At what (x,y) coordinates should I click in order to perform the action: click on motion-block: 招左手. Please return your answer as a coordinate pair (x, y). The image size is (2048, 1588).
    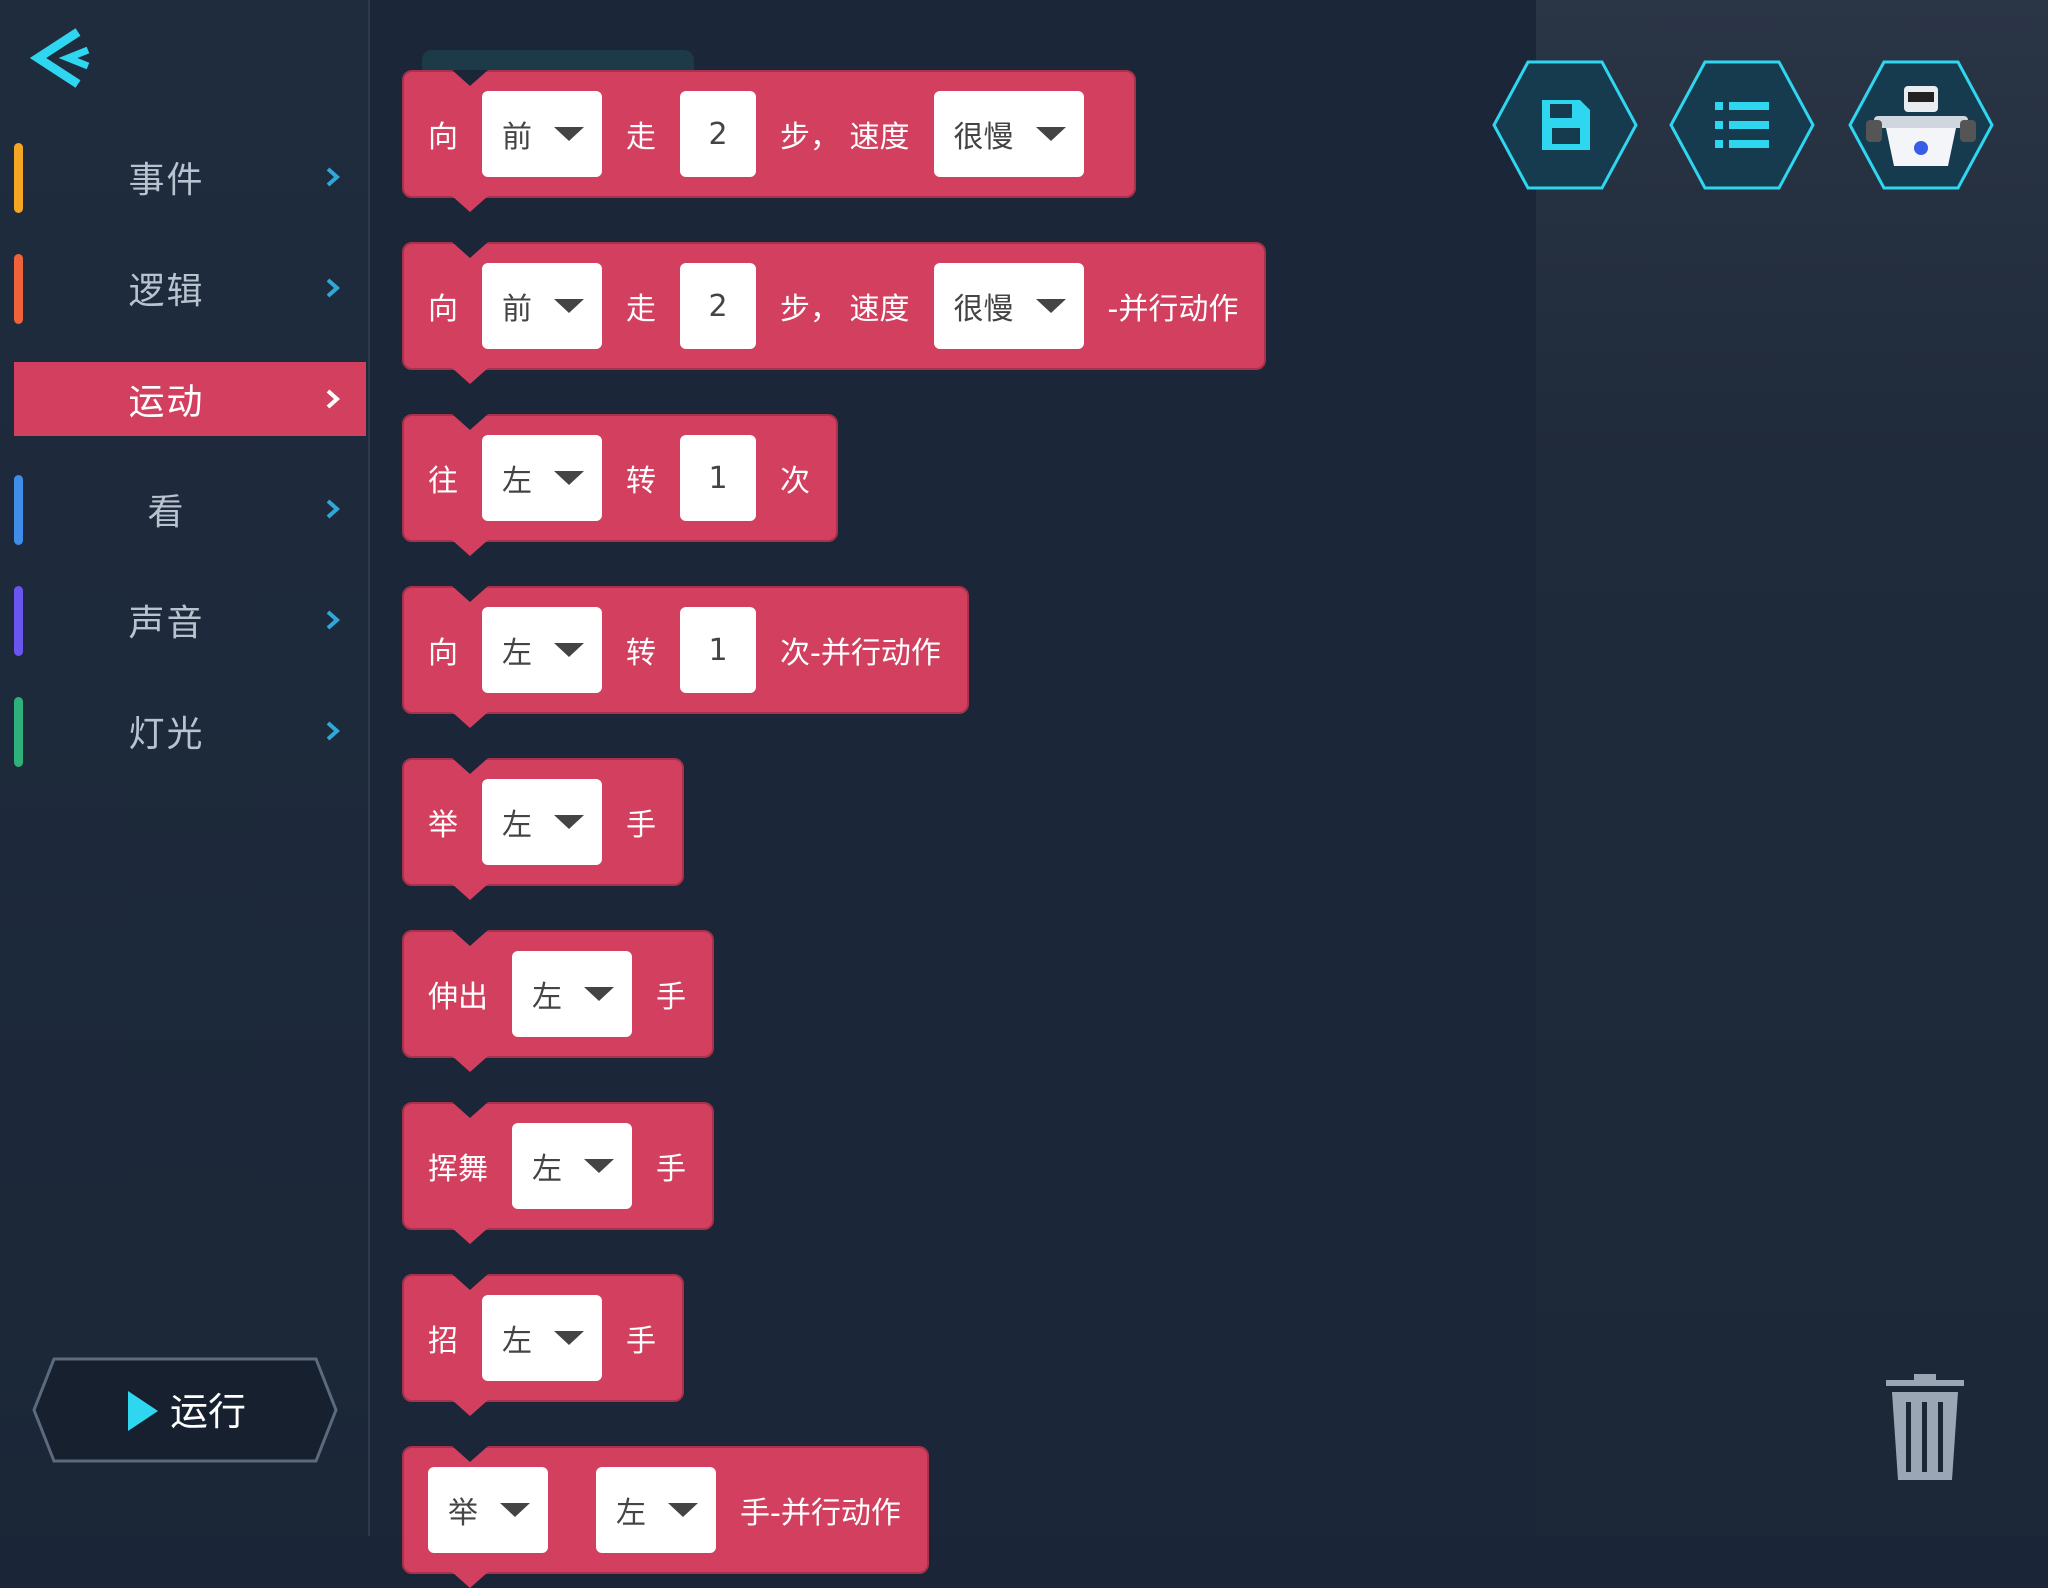
    Looking at the image, I should click on (543, 1345).